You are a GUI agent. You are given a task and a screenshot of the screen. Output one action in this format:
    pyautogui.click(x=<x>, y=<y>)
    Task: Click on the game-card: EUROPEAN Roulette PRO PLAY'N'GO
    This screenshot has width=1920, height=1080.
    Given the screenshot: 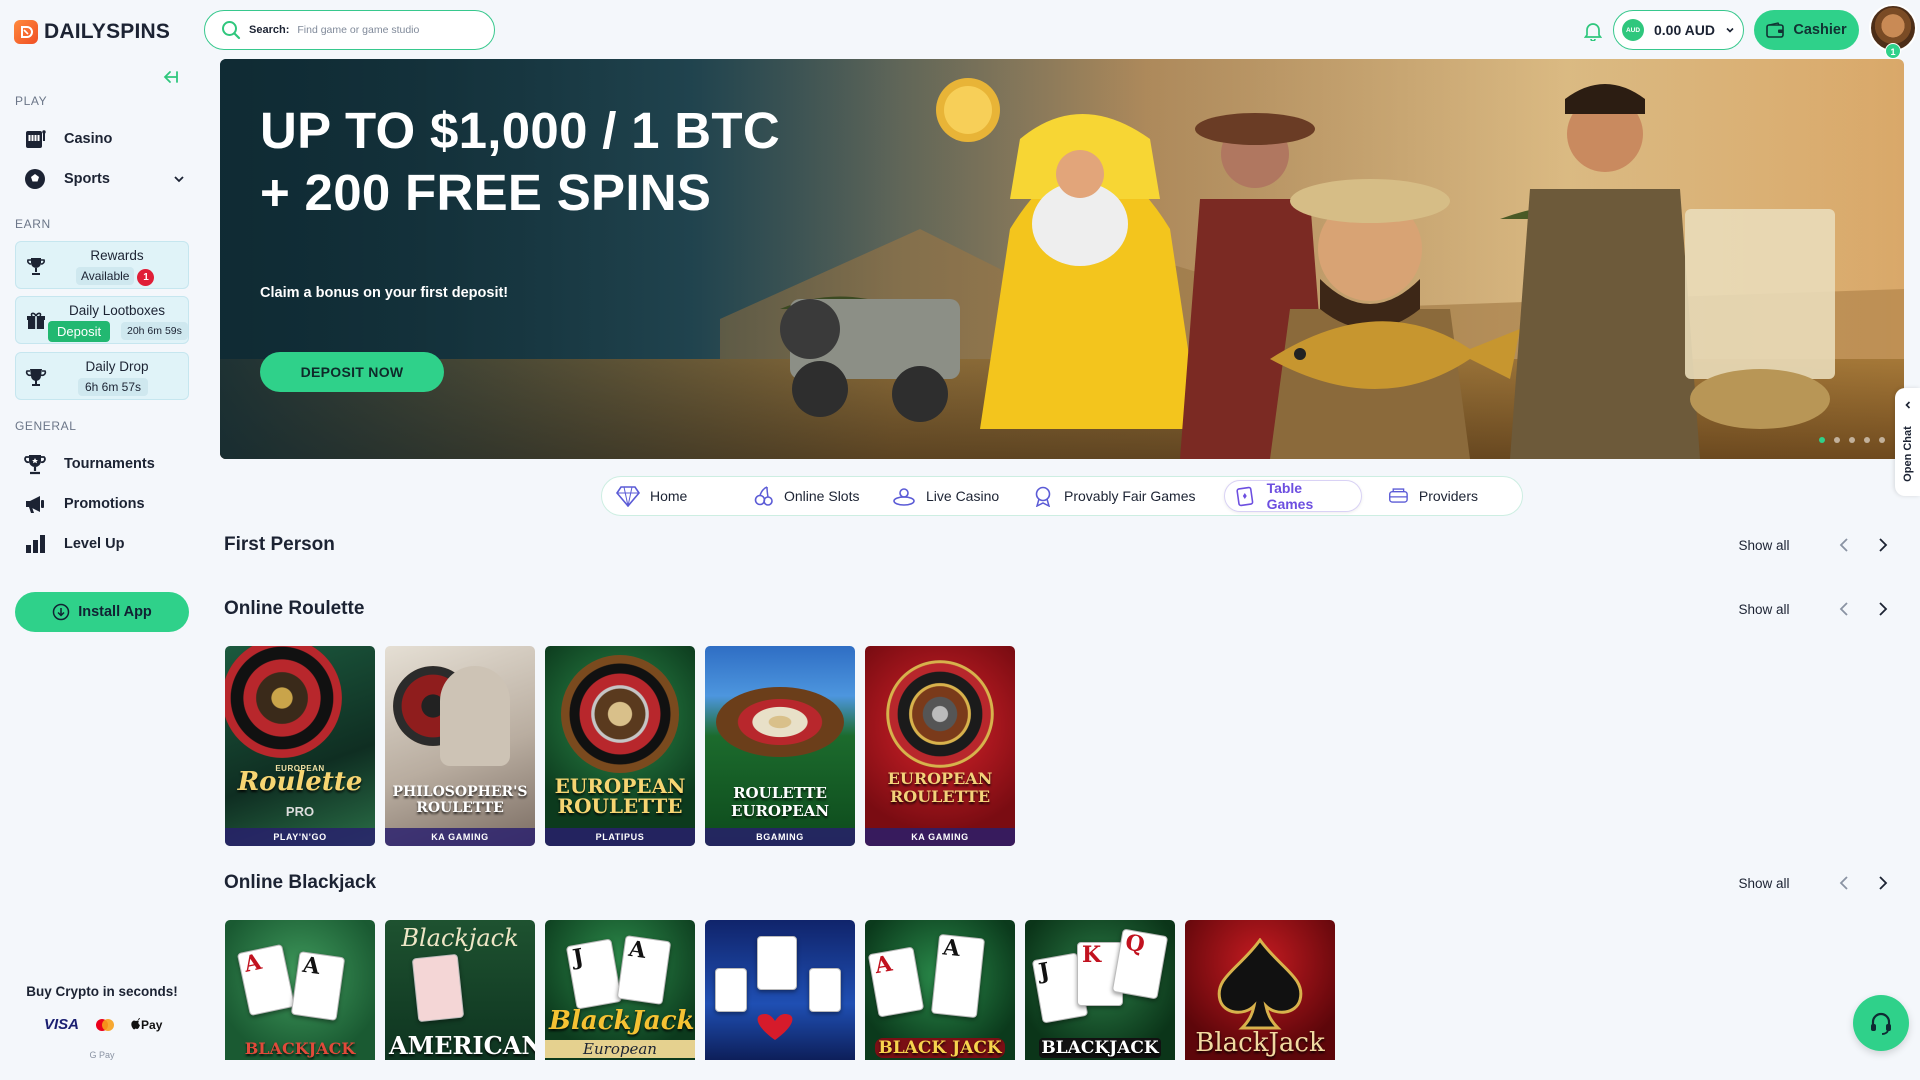 What is the action you would take?
    pyautogui.click(x=300, y=746)
    